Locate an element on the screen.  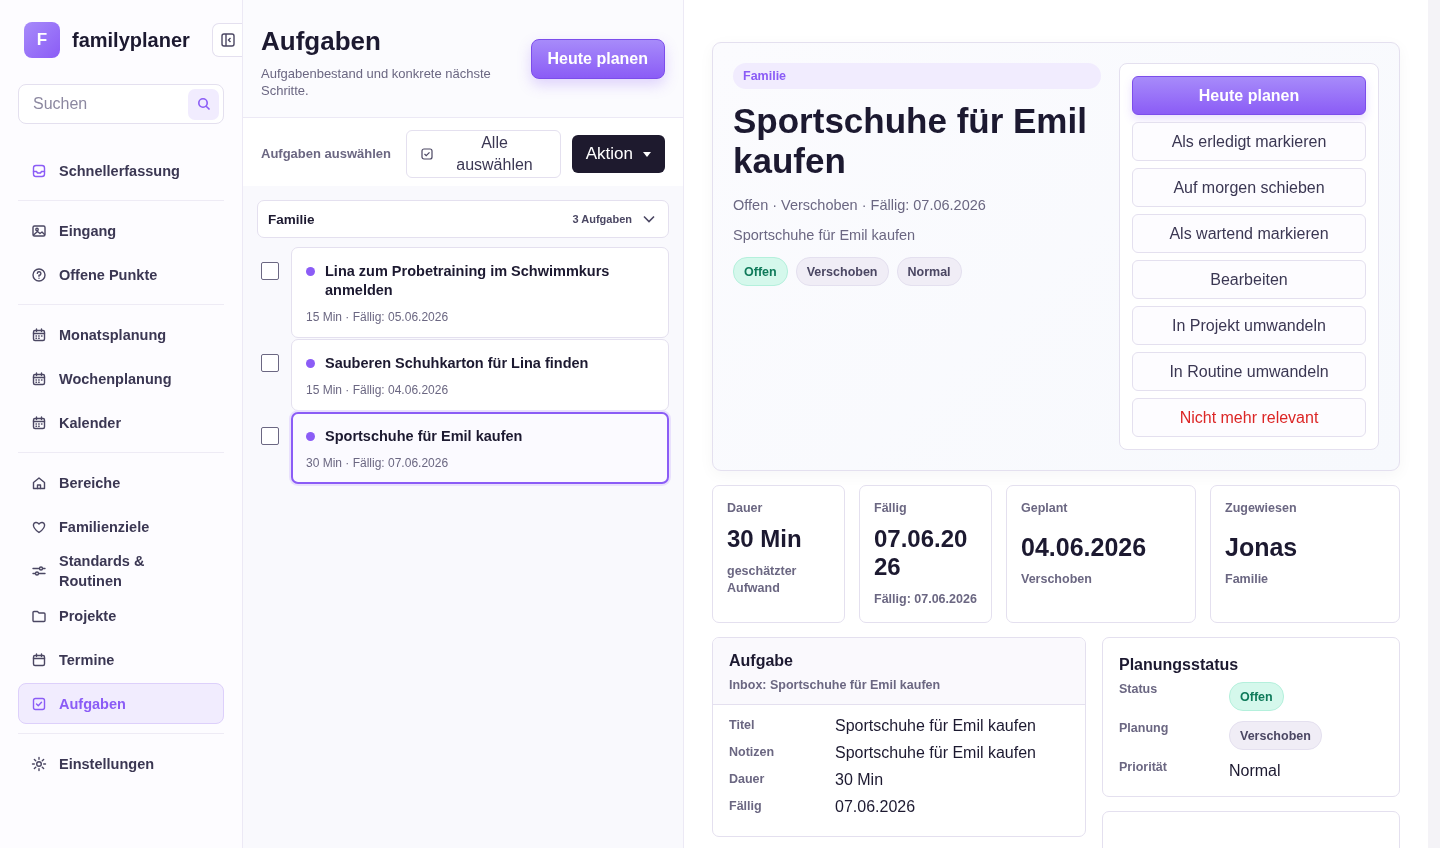
task-meta: 15 Min · Fällig: 05.06.2026 is located at coordinates (378, 317).